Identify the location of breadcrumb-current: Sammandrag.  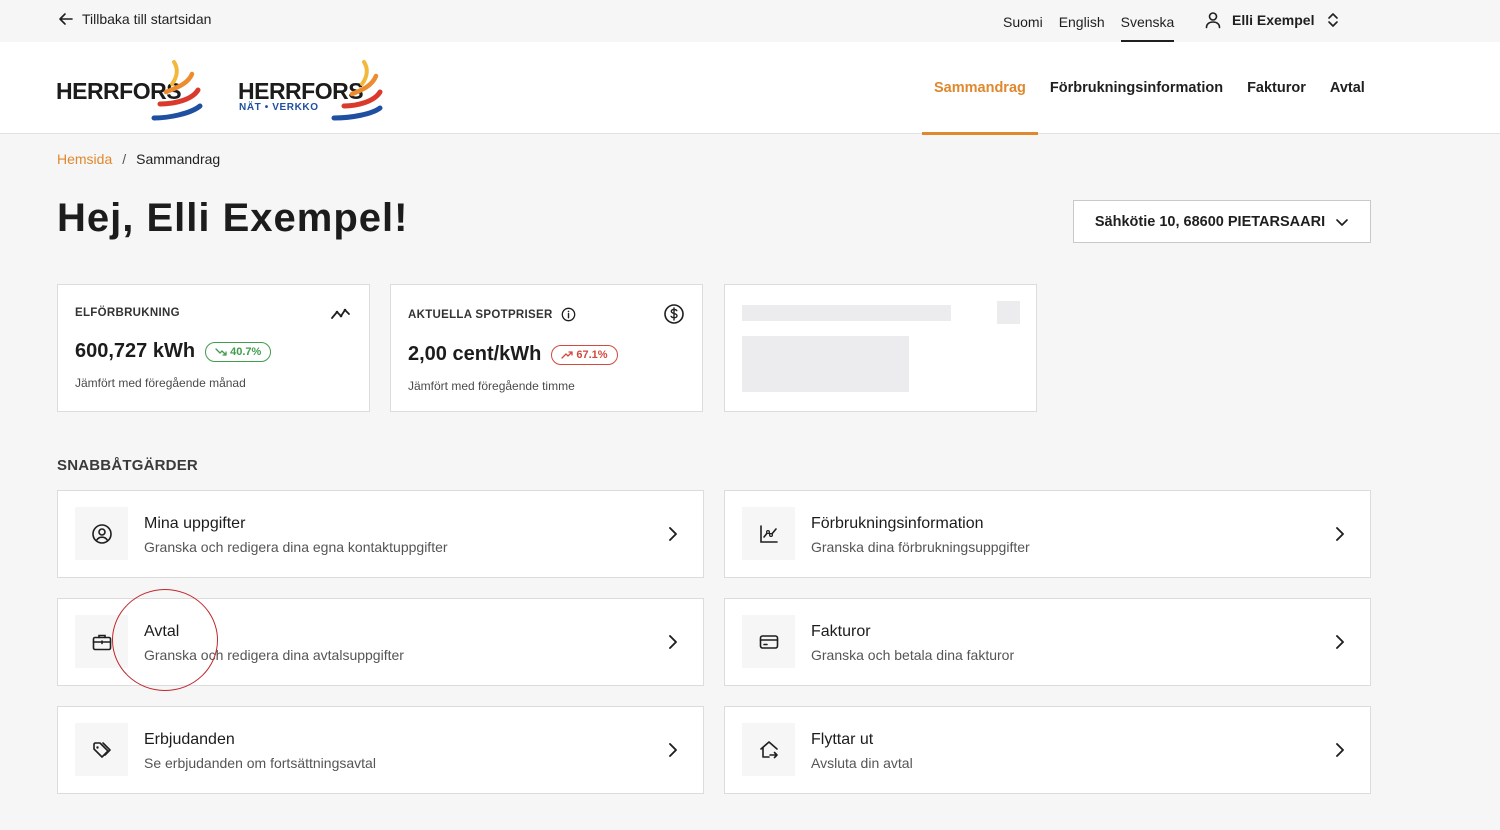
(178, 159).